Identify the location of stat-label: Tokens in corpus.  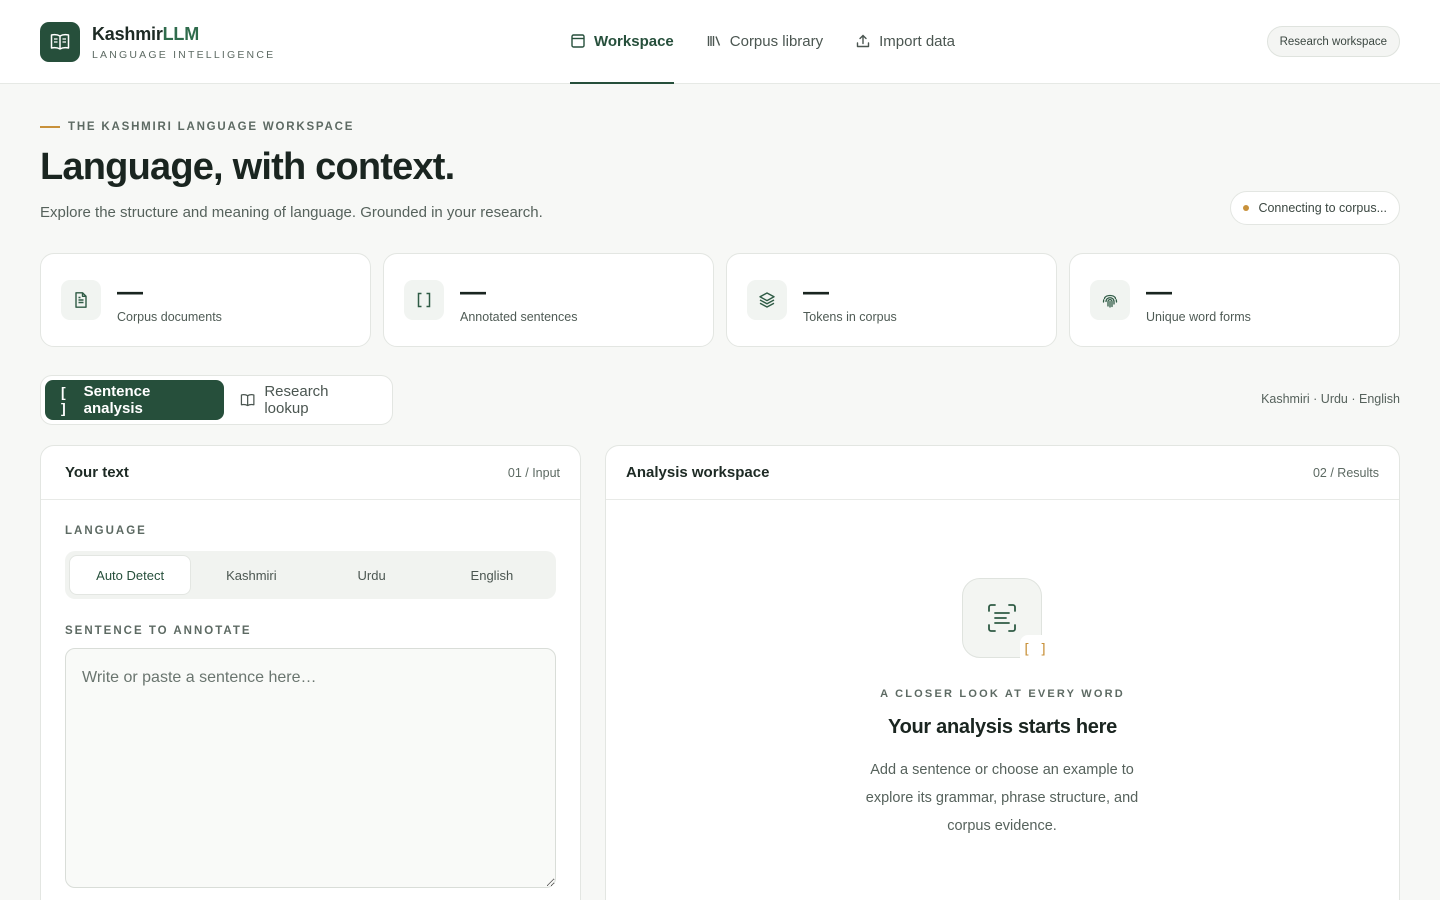
(850, 317).